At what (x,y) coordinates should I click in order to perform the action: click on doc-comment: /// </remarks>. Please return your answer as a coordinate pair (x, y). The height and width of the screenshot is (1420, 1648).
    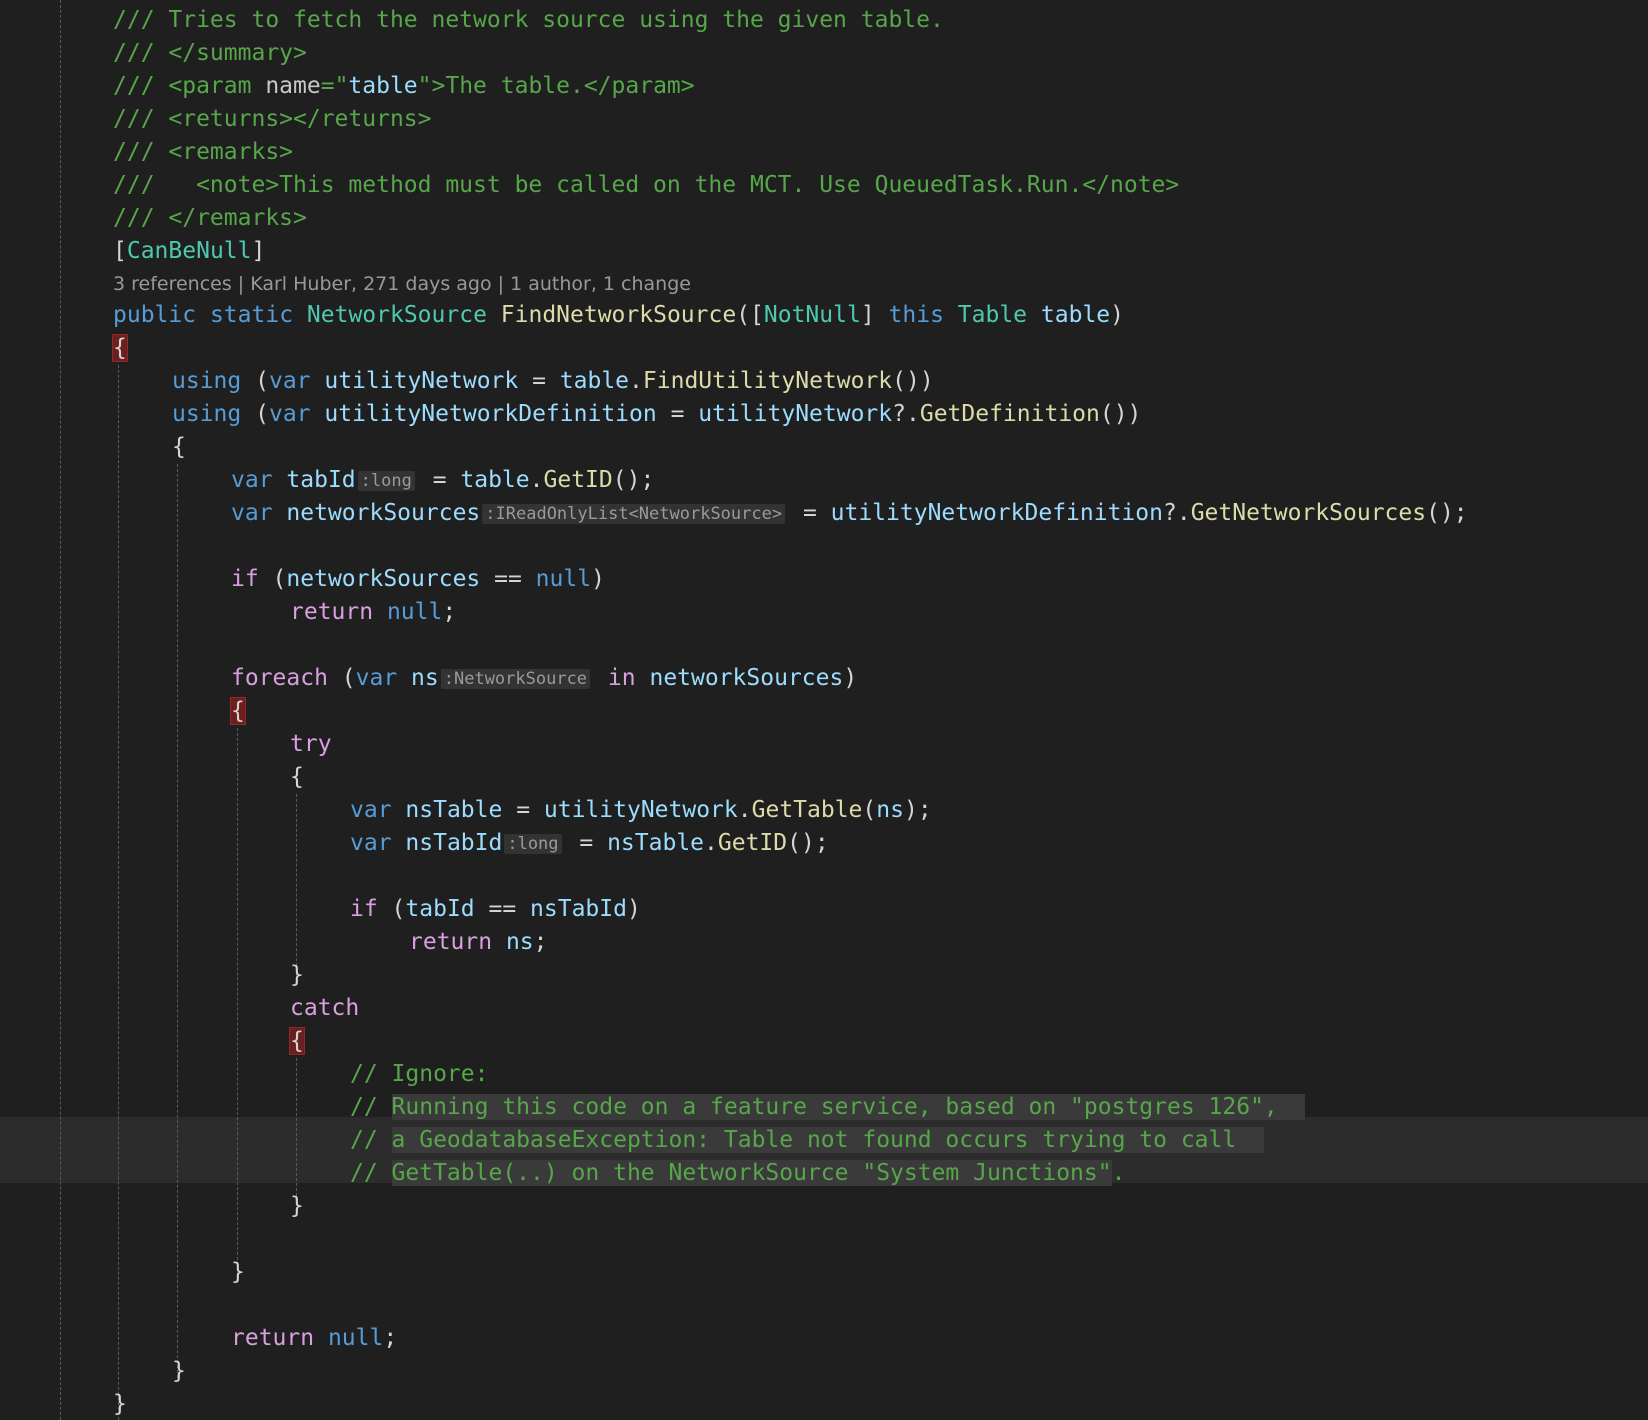
    Looking at the image, I should click on (210, 218).